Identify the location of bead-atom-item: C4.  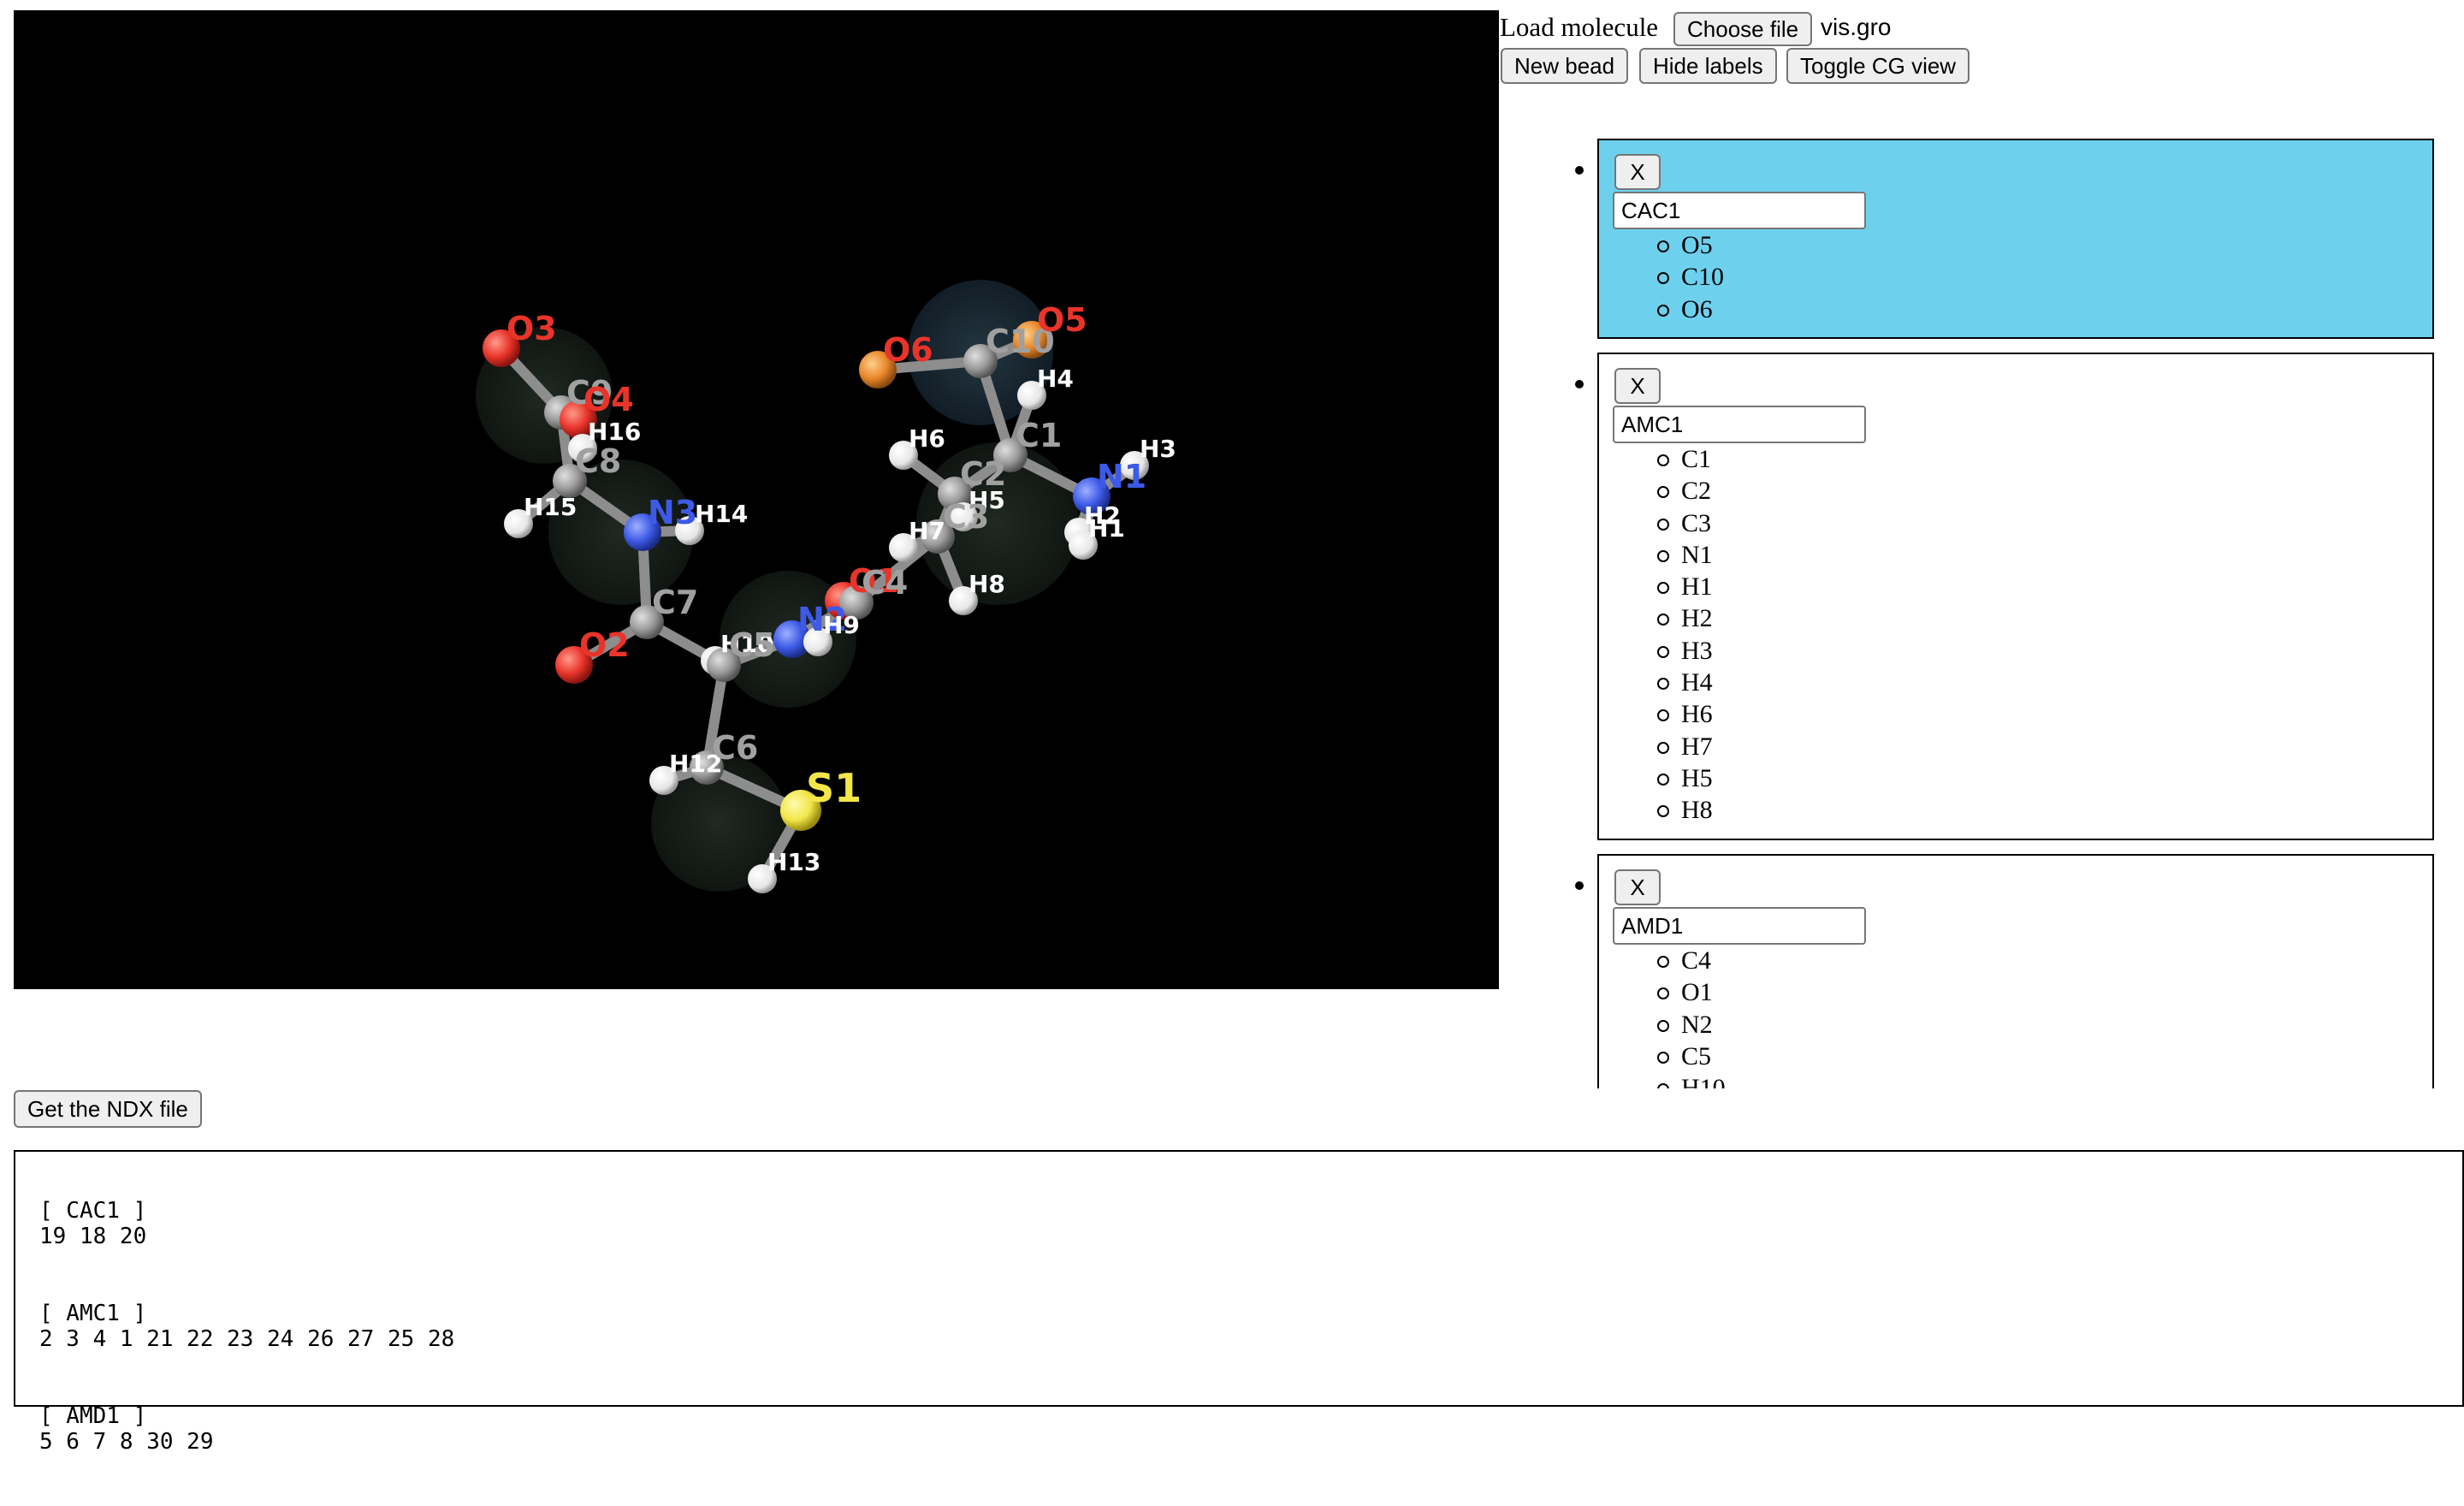
(1662, 960).